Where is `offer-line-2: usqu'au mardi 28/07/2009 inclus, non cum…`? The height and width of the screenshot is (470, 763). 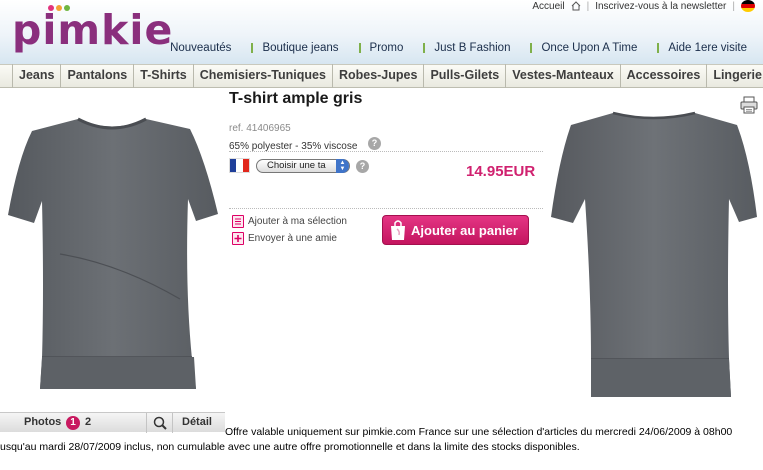 offer-line-2: usqu'au mardi 28/07/2009 inclus, non cum… is located at coordinates (290, 447).